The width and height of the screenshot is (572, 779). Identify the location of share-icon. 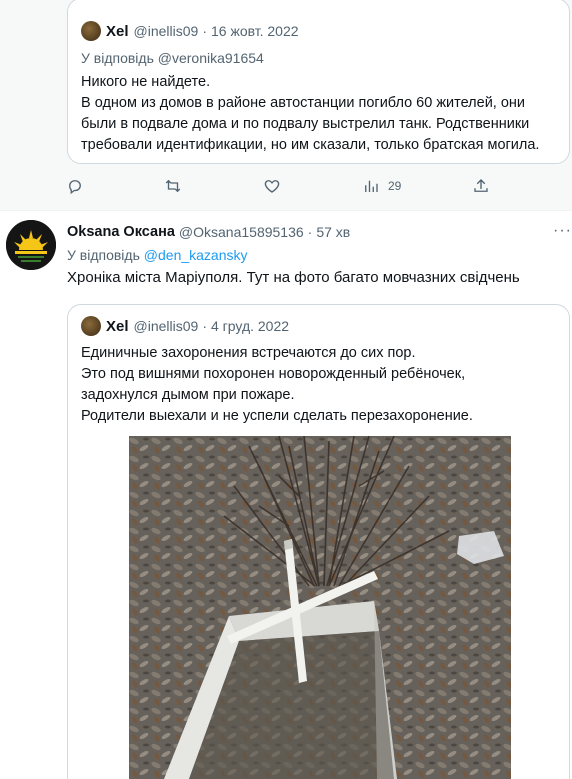
(481, 185).